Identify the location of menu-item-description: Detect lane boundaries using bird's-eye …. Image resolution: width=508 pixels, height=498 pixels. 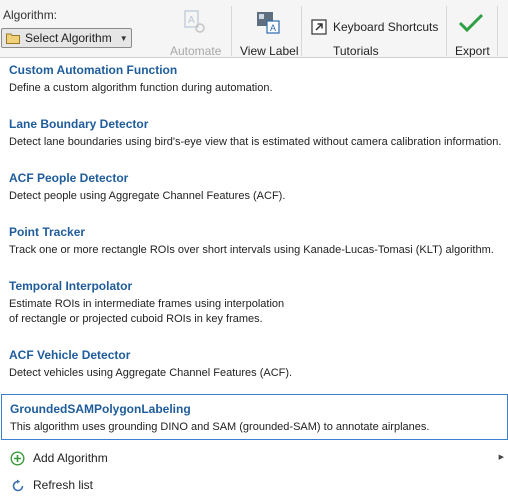
(255, 142).